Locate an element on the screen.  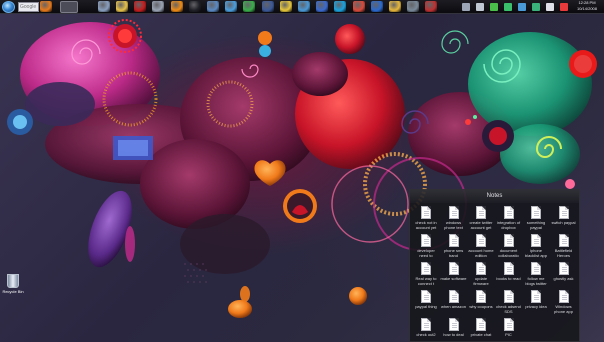
recycle-bin: Recycle Bin is located at coordinates (13, 287).